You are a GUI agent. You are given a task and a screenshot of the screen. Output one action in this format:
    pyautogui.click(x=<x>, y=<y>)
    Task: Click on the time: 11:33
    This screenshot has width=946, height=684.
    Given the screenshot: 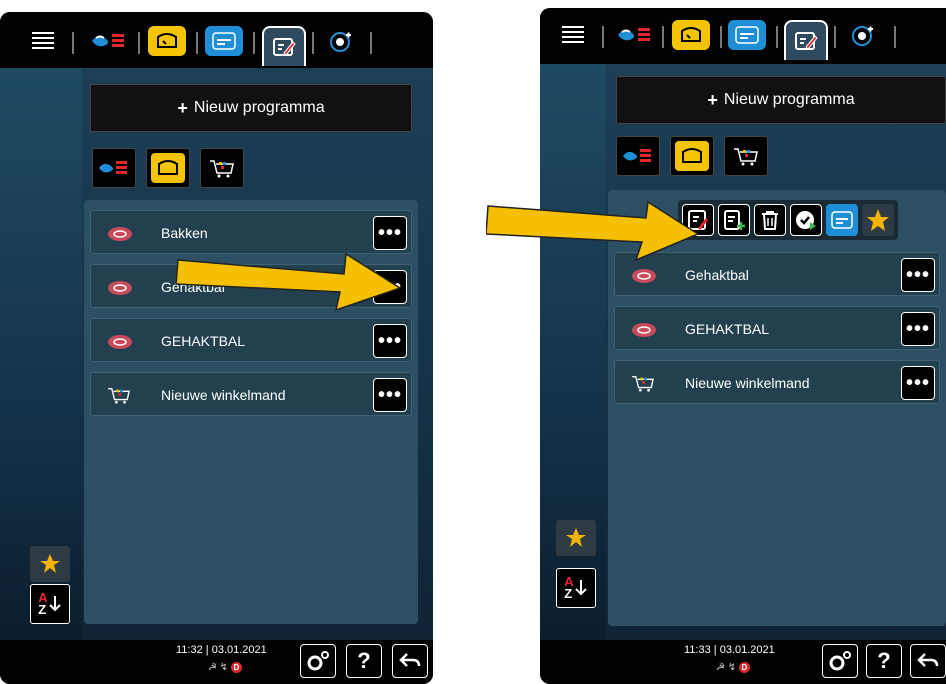 What is the action you would take?
    pyautogui.click(x=697, y=650)
    